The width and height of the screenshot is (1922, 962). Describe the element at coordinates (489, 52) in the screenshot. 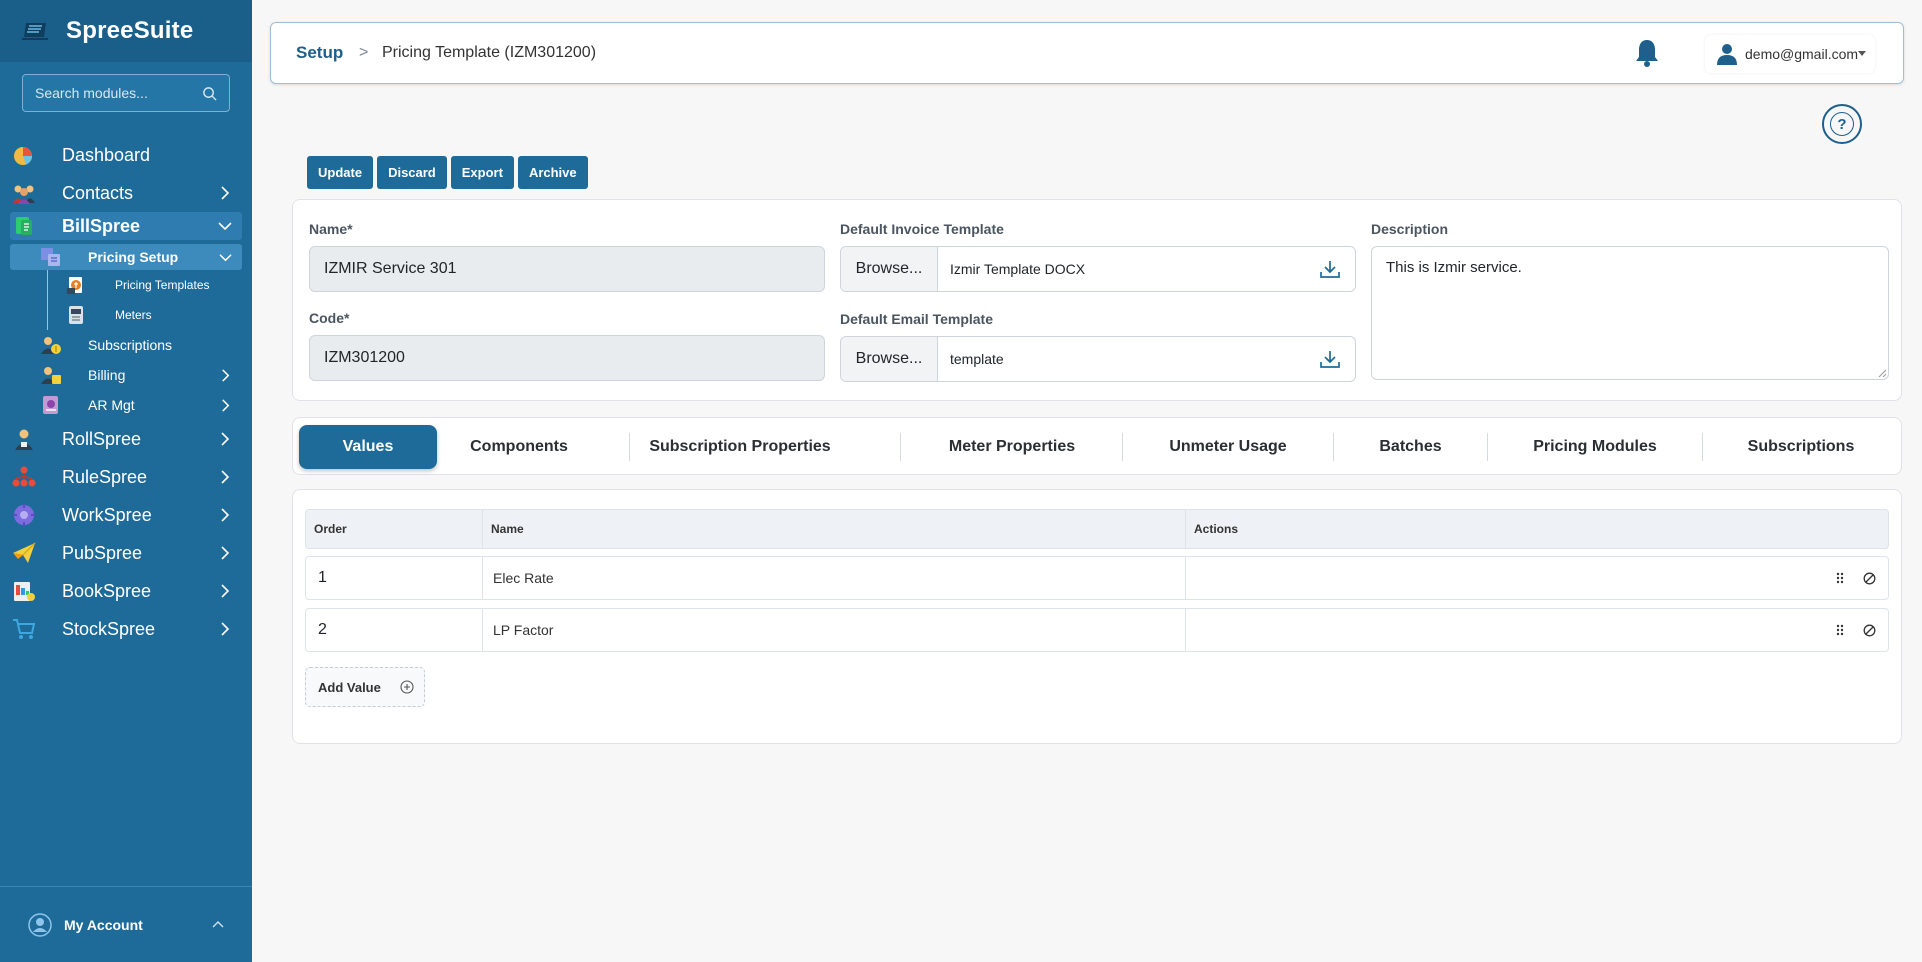

I see `breadcrumb-current-page: Pricing Template (IZM301200)` at that location.